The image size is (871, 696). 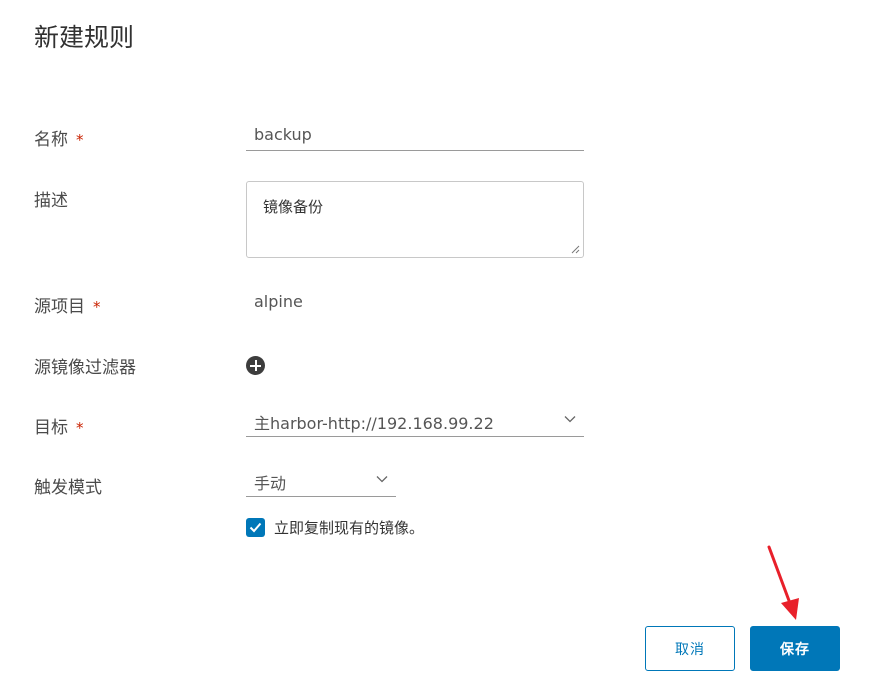 What do you see at coordinates (374, 423) in the screenshot?
I see `target-selected-value: 主harbor-http://192.168.99.22` at bounding box center [374, 423].